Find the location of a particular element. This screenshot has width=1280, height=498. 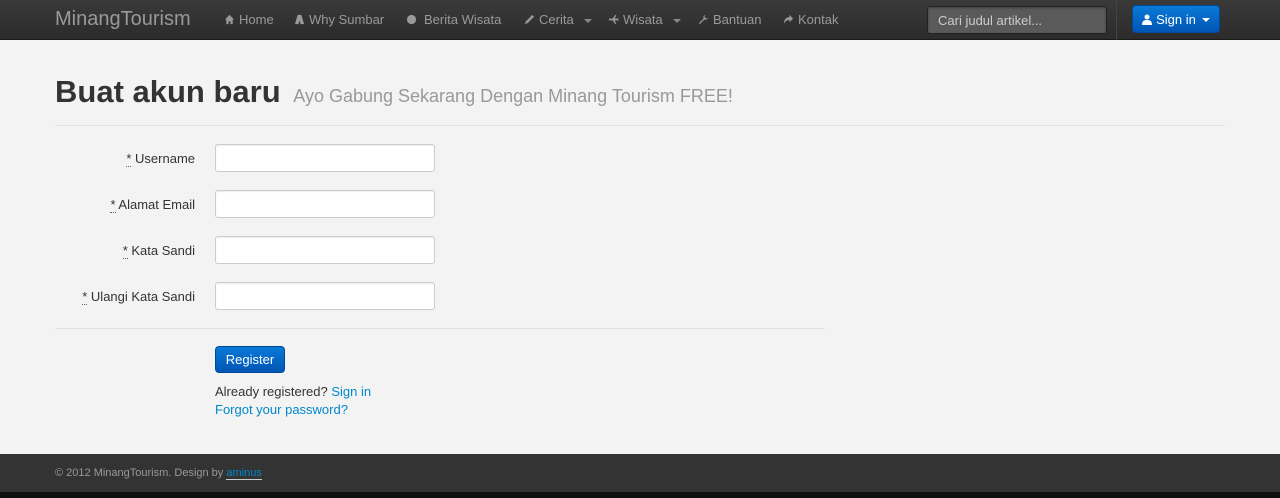

confirm-password-label: * Ulangi Kata Sandi is located at coordinates (125, 297).